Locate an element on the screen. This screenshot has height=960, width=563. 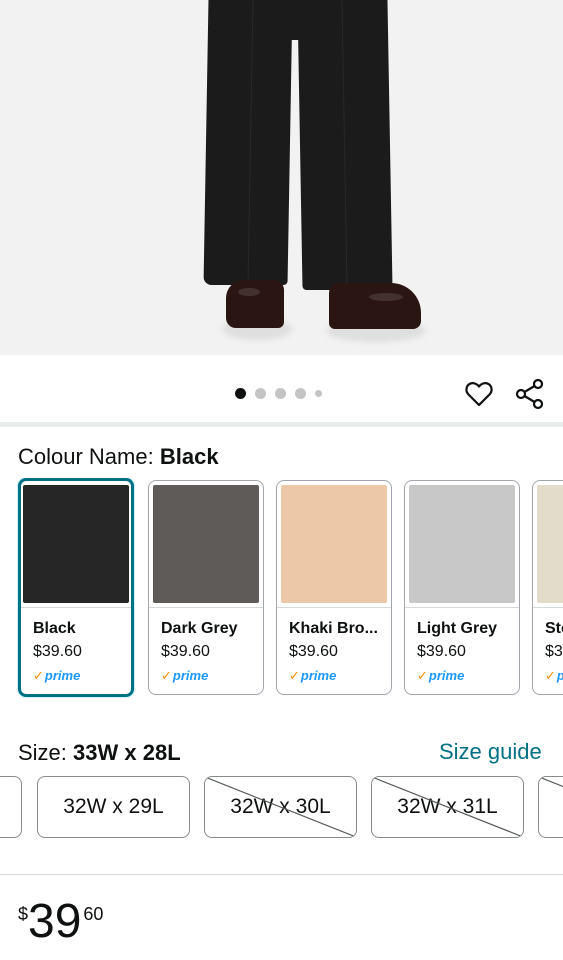
colour-option-dark-grey: Dark Grey $39.60 ✓prime is located at coordinates (206, 587).